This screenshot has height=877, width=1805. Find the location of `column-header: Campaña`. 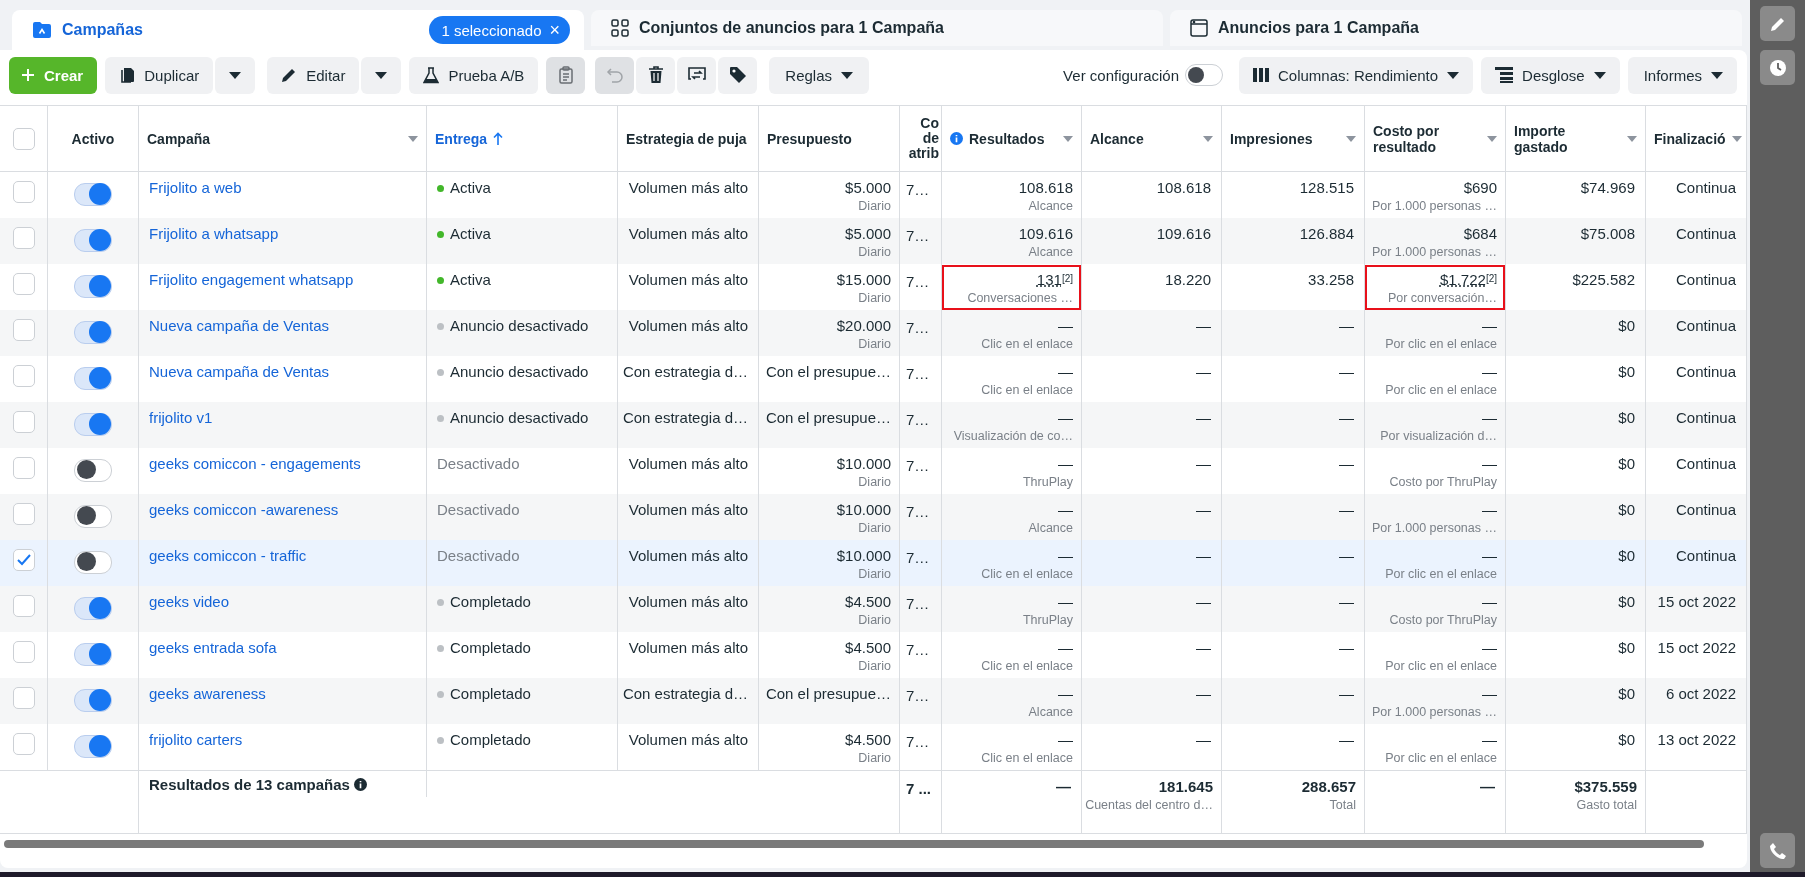

column-header: Campaña is located at coordinates (282, 138).